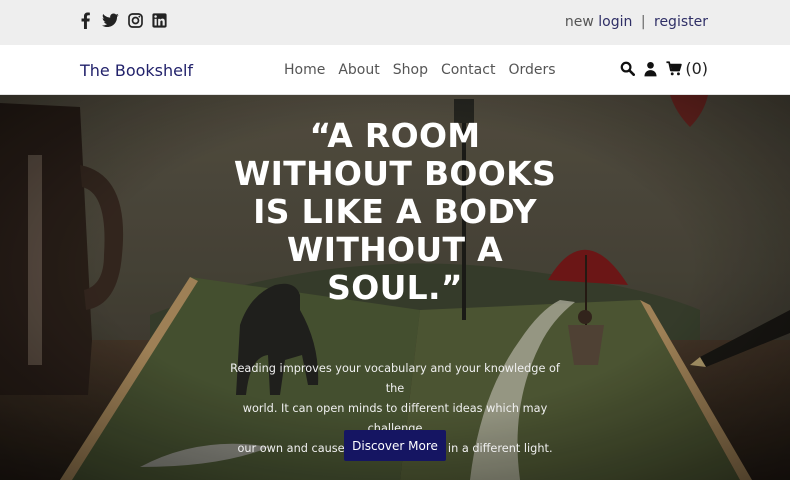 The height and width of the screenshot is (480, 790). What do you see at coordinates (395, 249) in the screenshot?
I see `hero-quote-line: WITHOUT A` at bounding box center [395, 249].